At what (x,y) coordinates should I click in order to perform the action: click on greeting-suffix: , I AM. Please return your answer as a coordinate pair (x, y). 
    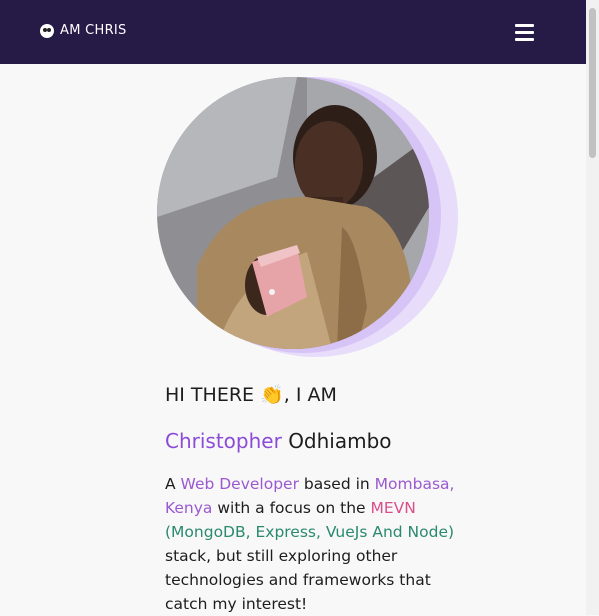
    Looking at the image, I should click on (310, 395).